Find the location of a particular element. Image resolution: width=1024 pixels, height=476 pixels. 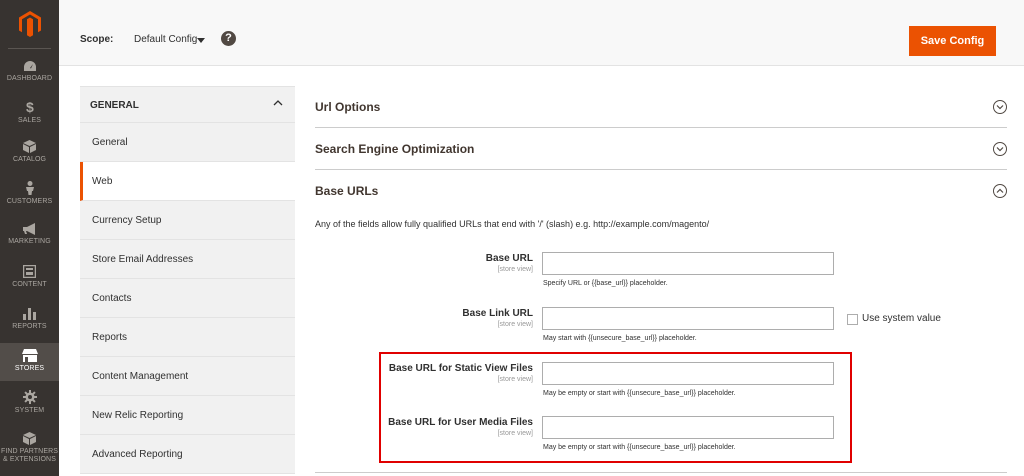

help-icon: ? is located at coordinates (228, 38).